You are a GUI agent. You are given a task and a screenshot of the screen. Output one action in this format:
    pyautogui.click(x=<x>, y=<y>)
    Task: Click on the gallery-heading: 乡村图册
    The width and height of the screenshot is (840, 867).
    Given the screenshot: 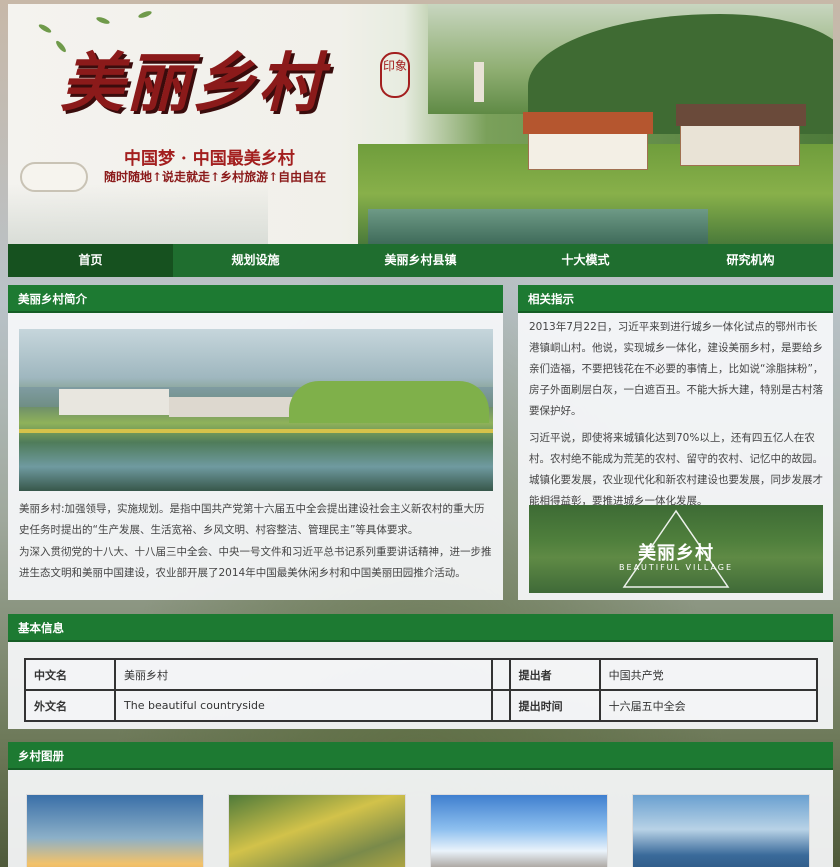 What is the action you would take?
    pyautogui.click(x=420, y=756)
    